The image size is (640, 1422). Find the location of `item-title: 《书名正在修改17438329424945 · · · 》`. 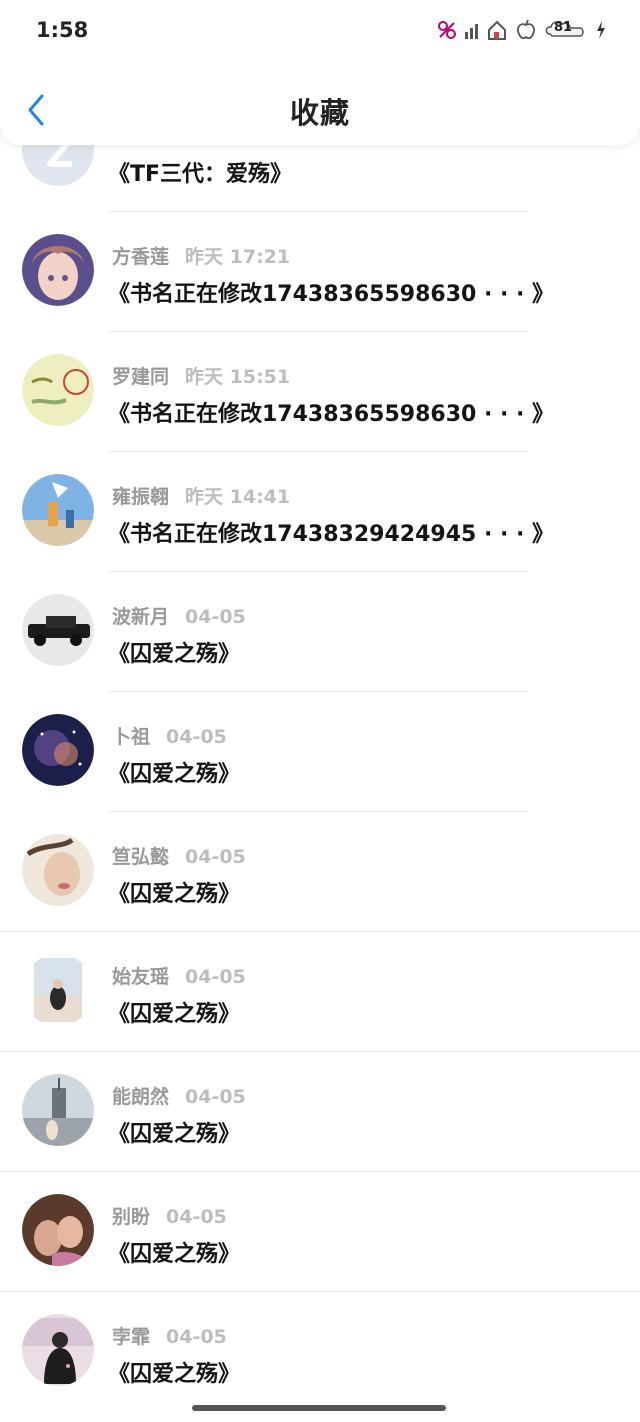

item-title: 《书名正在修改17438329424945 · · · 》 is located at coordinates (331, 534).